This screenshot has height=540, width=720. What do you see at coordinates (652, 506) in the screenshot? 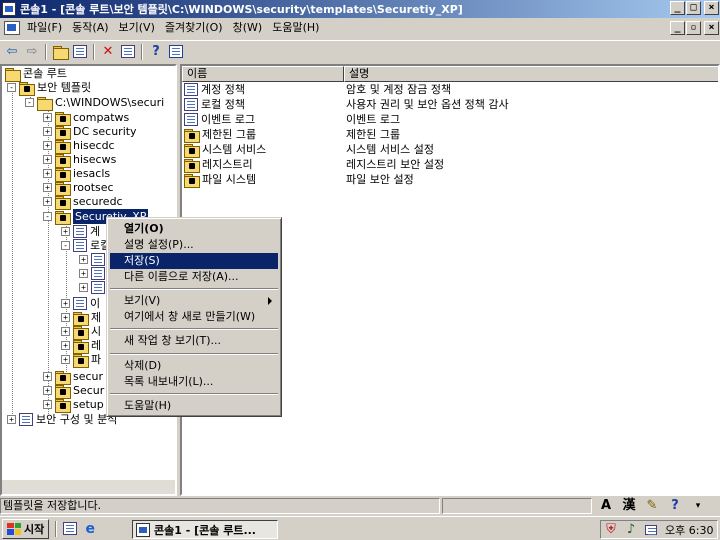
I see `ime-pad-icon: ✎` at bounding box center [652, 506].